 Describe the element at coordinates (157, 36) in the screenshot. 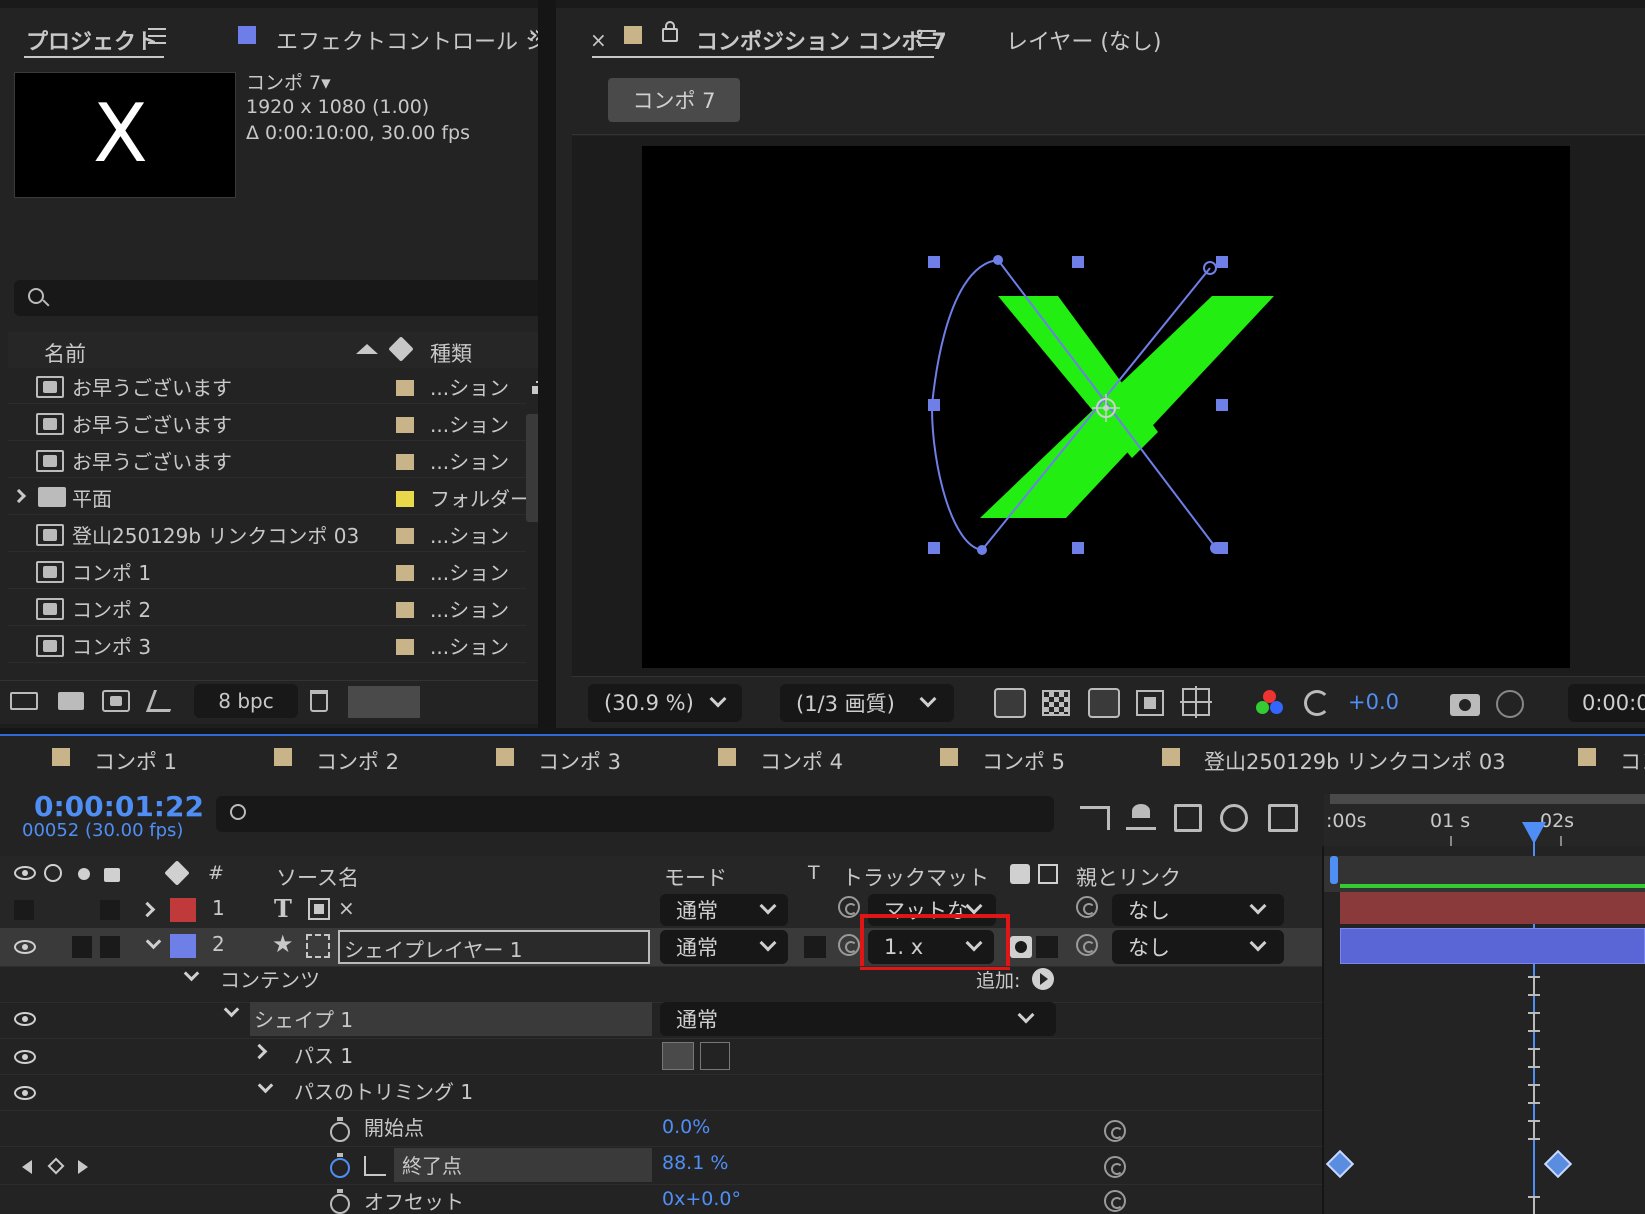

I see `project-menu-icon` at that location.